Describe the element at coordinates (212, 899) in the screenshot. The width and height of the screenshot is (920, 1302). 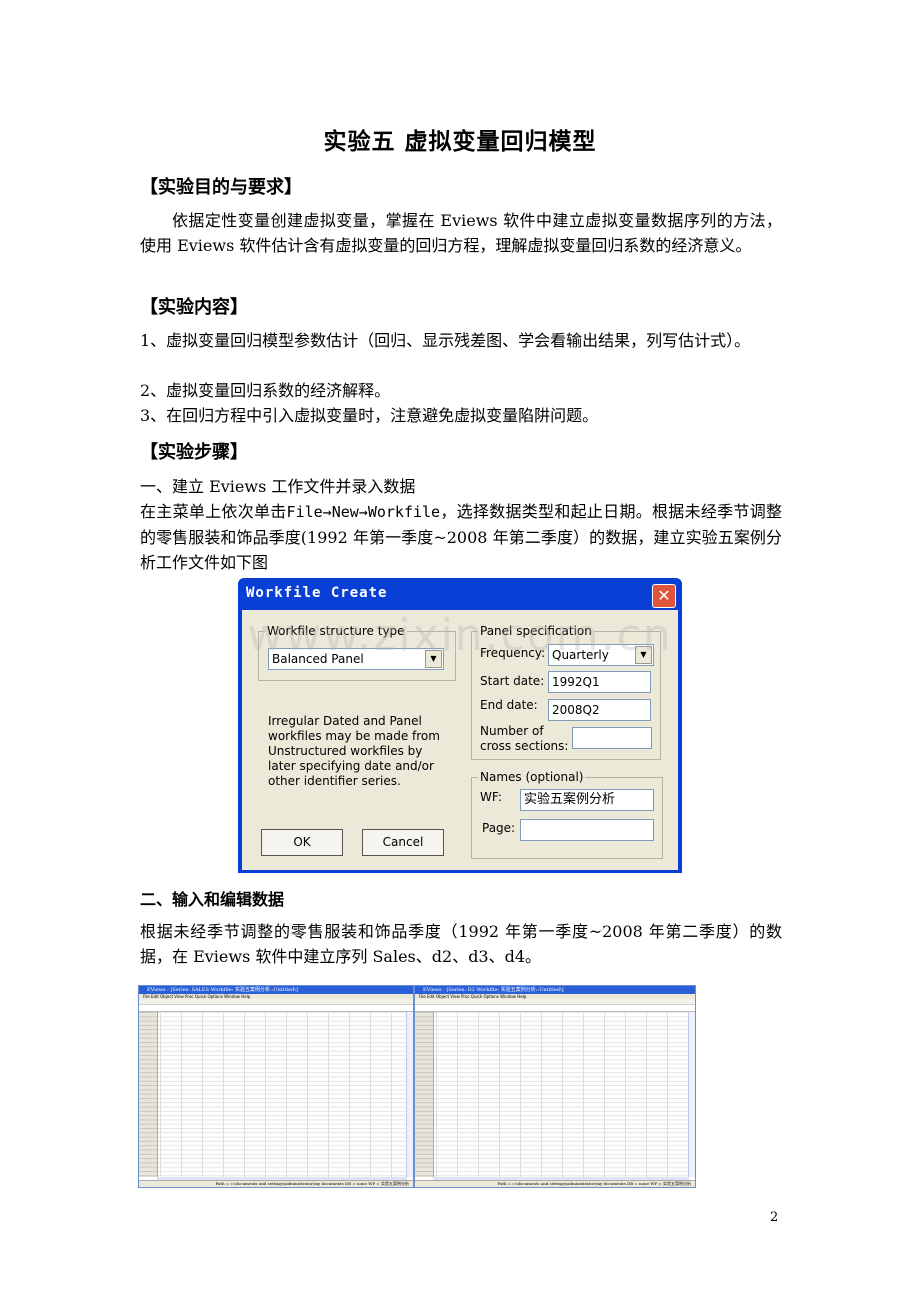
I see `step2-title: 二、输入和编辑数据` at that location.